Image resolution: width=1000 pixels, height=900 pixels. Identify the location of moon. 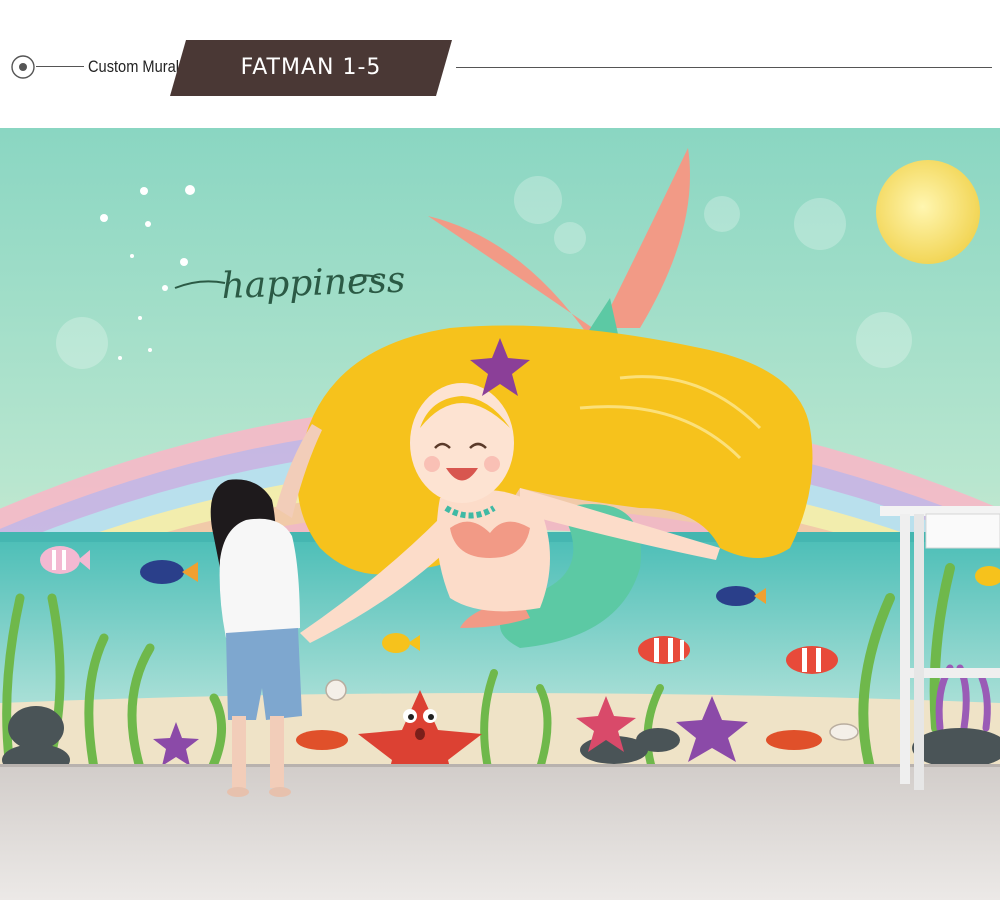
(928, 212).